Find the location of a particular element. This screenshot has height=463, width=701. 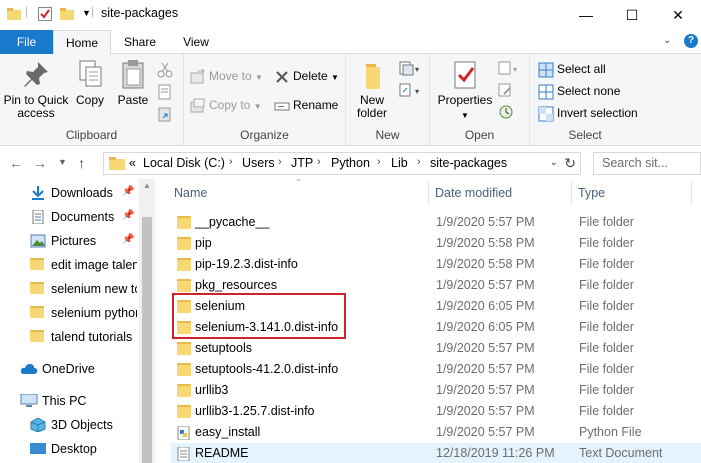

organize-group-label: Organize is located at coordinates (264, 135).